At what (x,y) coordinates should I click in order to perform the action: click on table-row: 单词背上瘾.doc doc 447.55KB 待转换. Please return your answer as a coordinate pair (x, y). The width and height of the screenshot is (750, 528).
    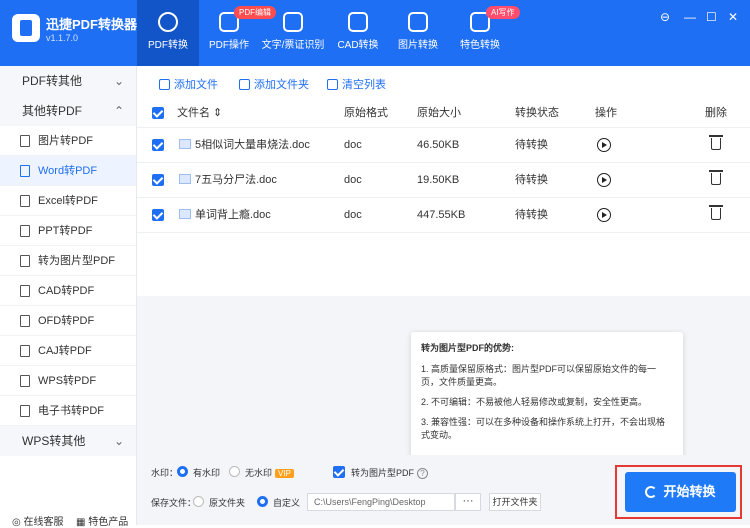
    Looking at the image, I should click on (443, 215).